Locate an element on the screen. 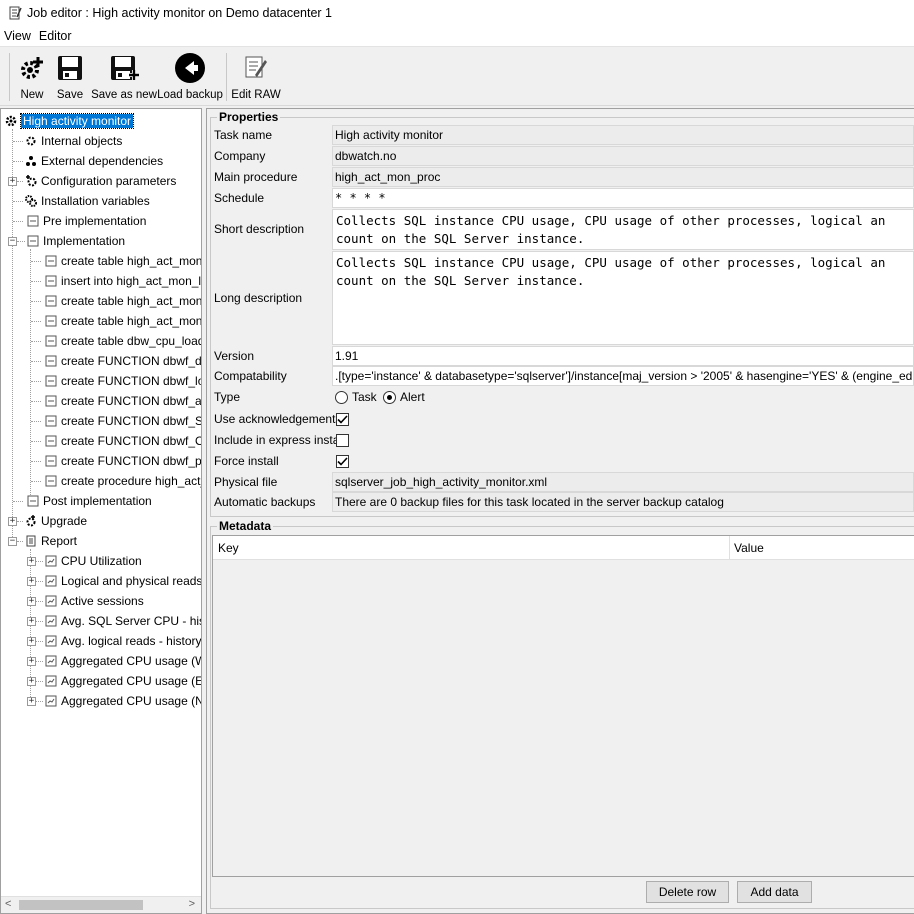 This screenshot has height=914, width=914. implementation-item: create FUNCTION dbwf_SQL is located at coordinates (123, 421).